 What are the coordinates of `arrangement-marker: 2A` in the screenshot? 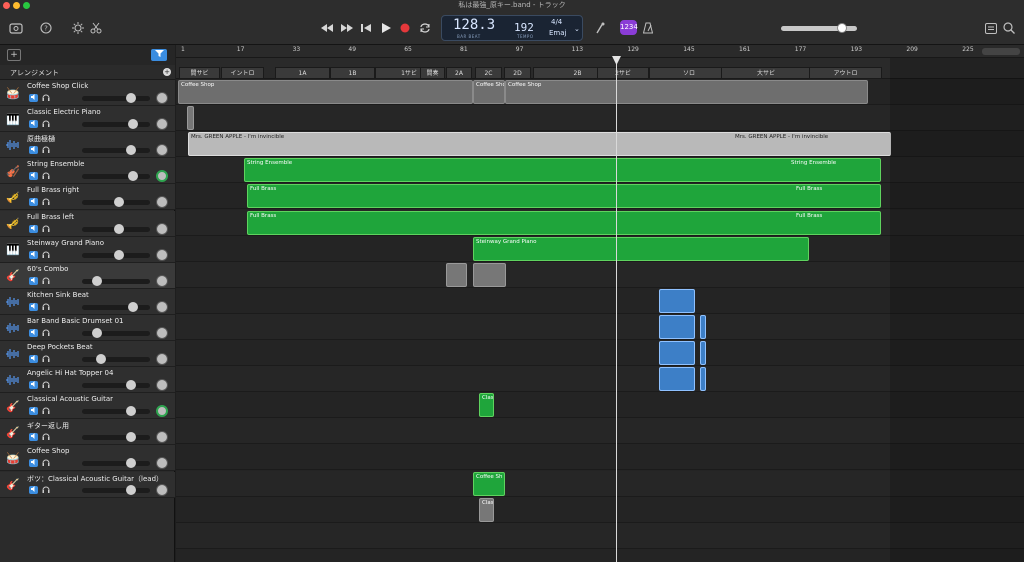 It's located at (459, 73).